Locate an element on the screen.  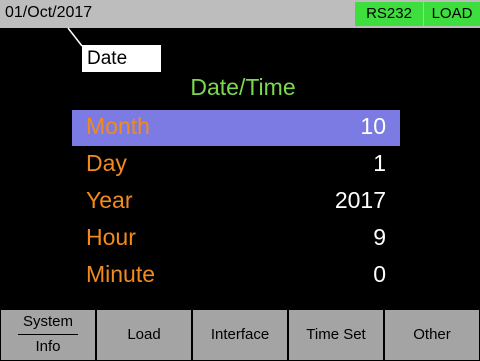
callout-pointer is located at coordinates (75, 37).